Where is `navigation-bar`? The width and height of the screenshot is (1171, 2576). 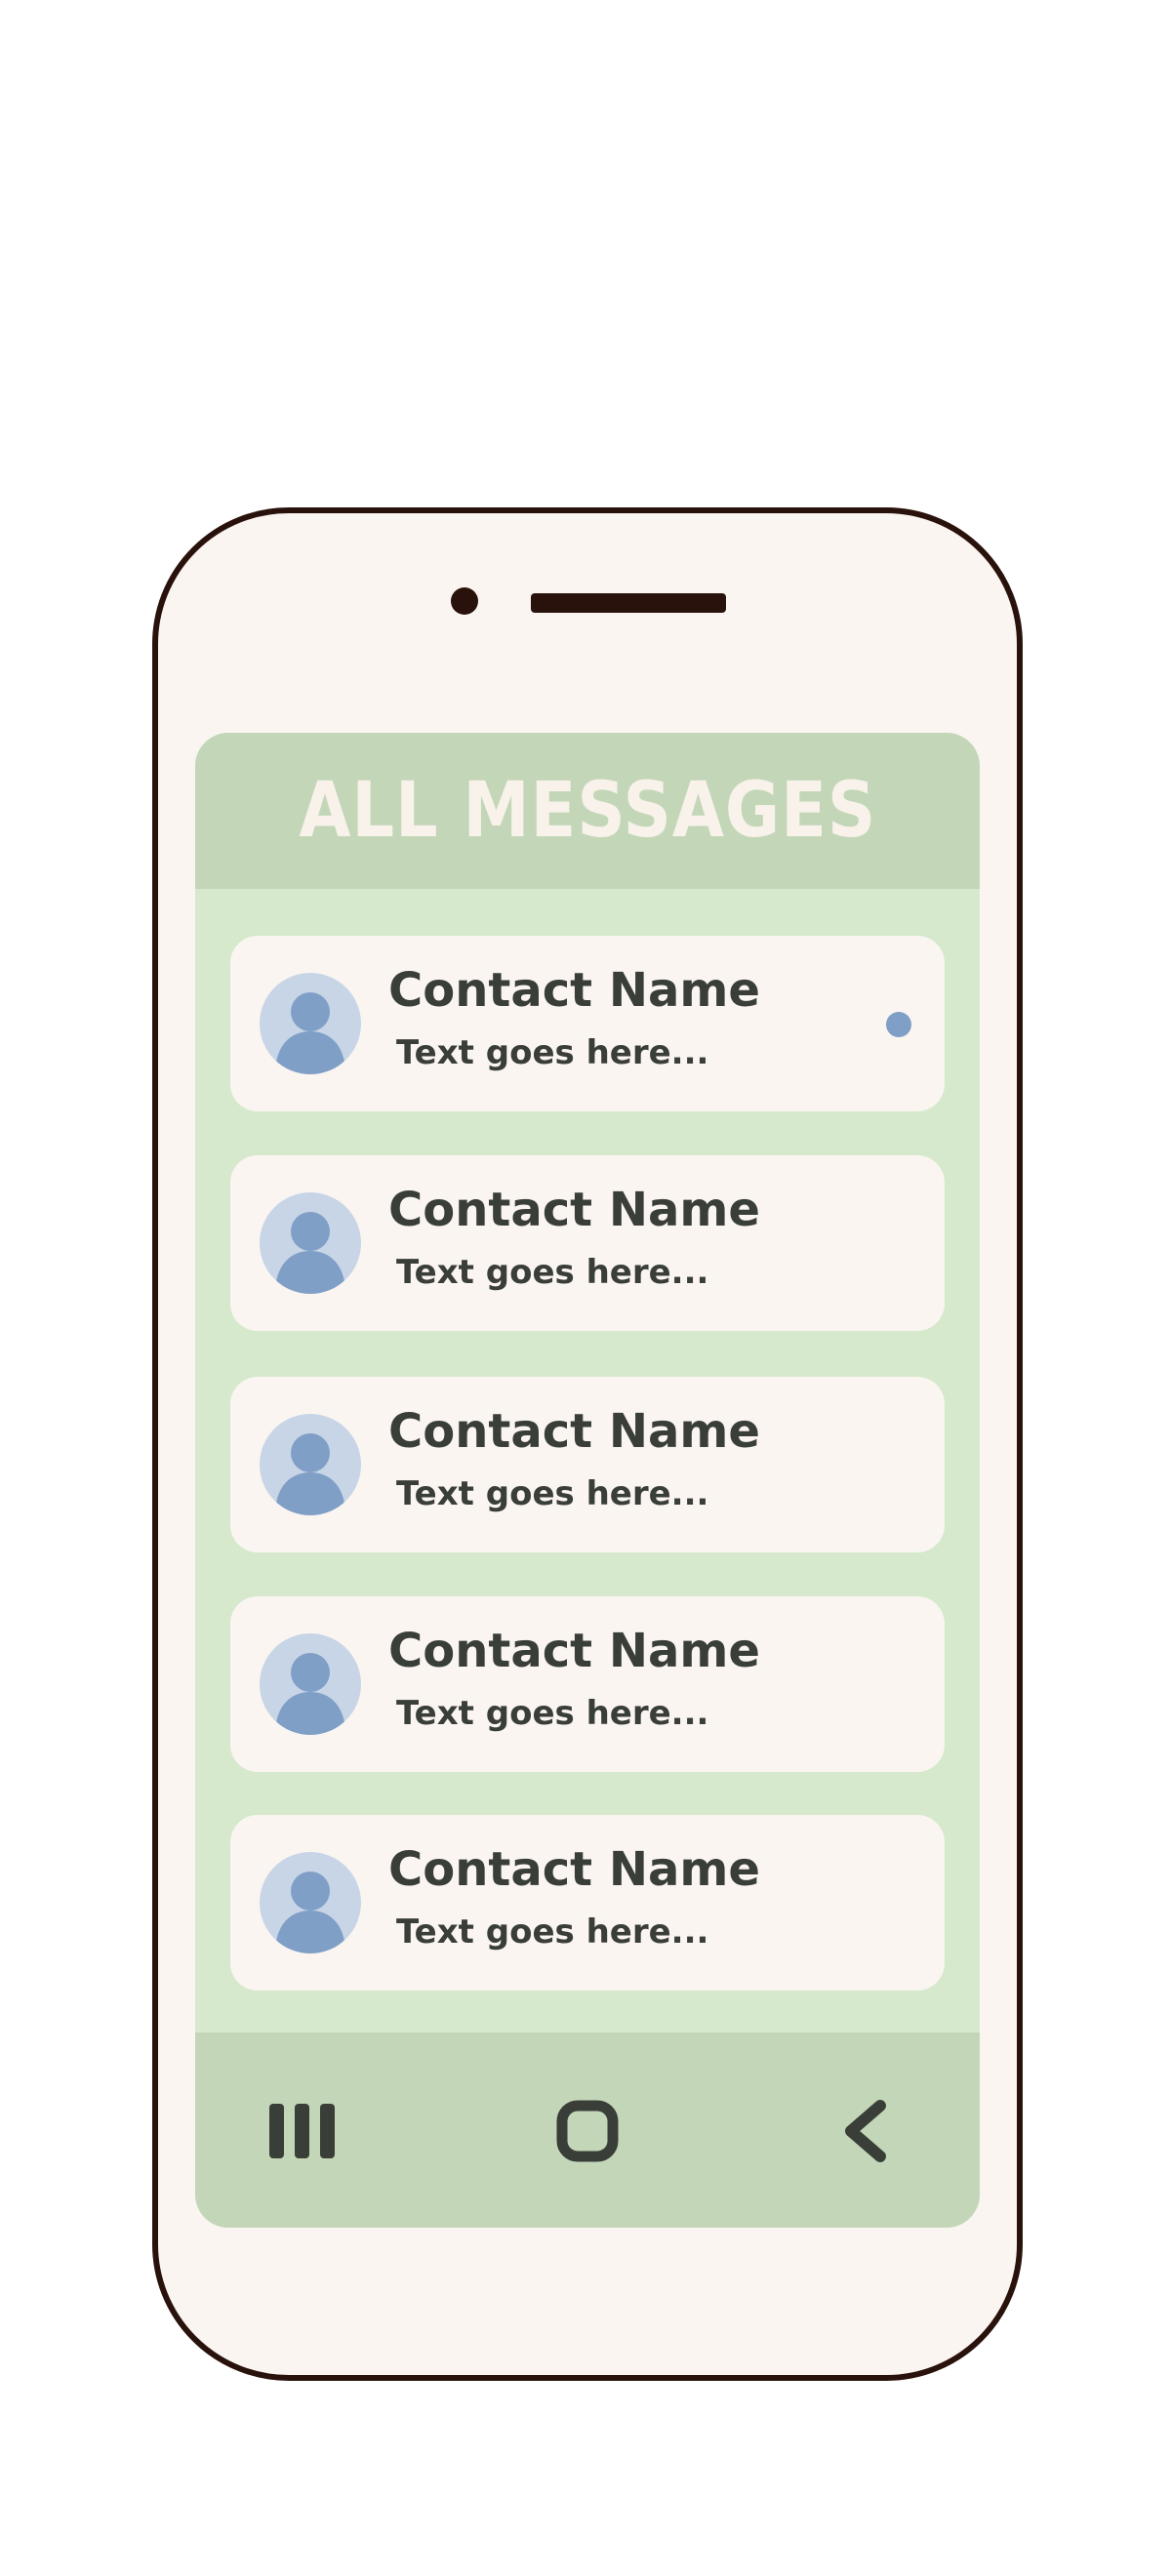 navigation-bar is located at coordinates (587, 2130).